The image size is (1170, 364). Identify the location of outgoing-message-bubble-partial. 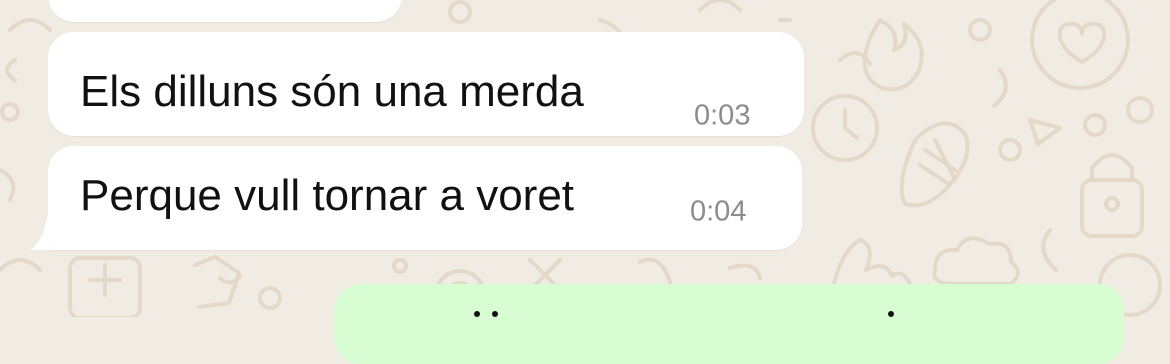
(729, 324).